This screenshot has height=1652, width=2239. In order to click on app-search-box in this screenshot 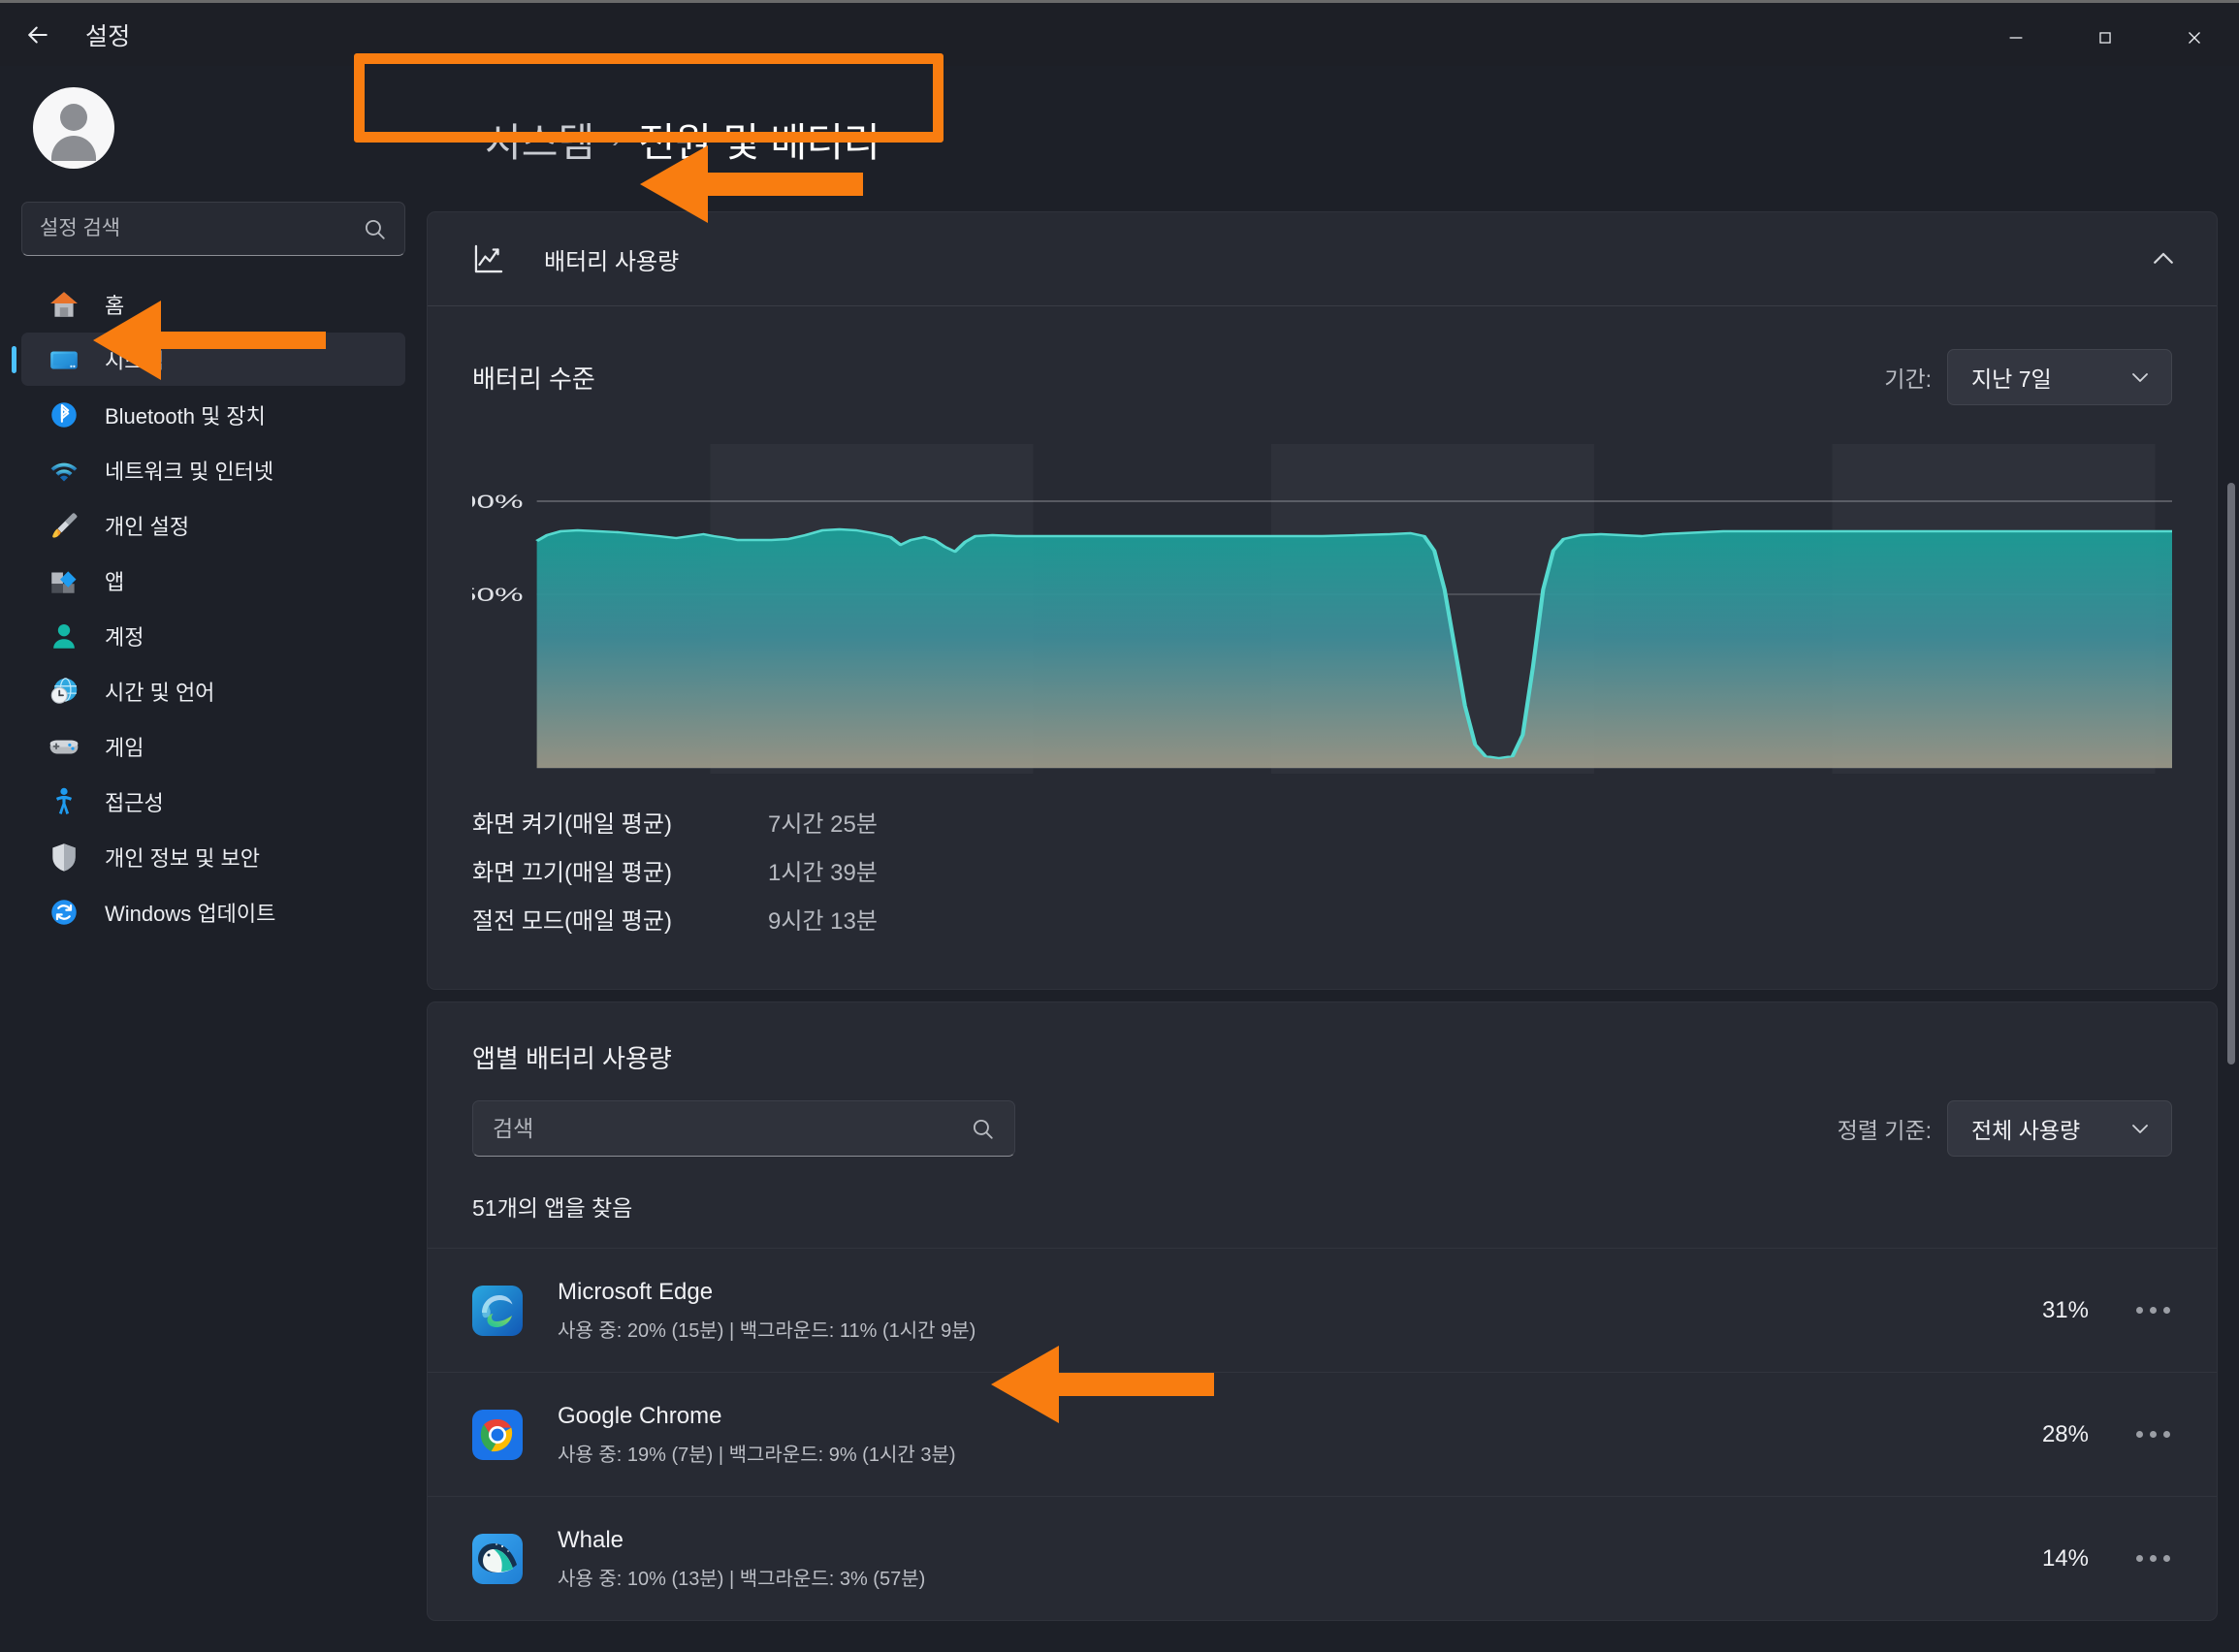, I will do `click(743, 1128)`.